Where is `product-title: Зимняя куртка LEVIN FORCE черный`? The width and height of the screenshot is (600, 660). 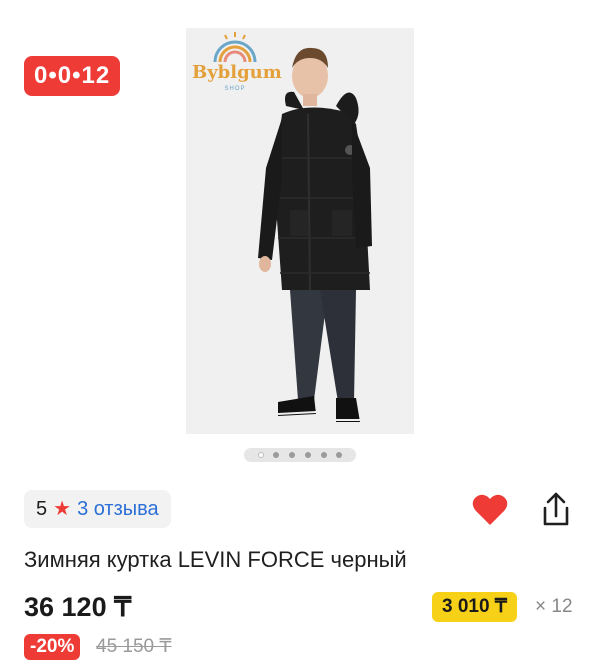 product-title: Зимняя куртка LEVIN FORCE черный is located at coordinates (215, 559).